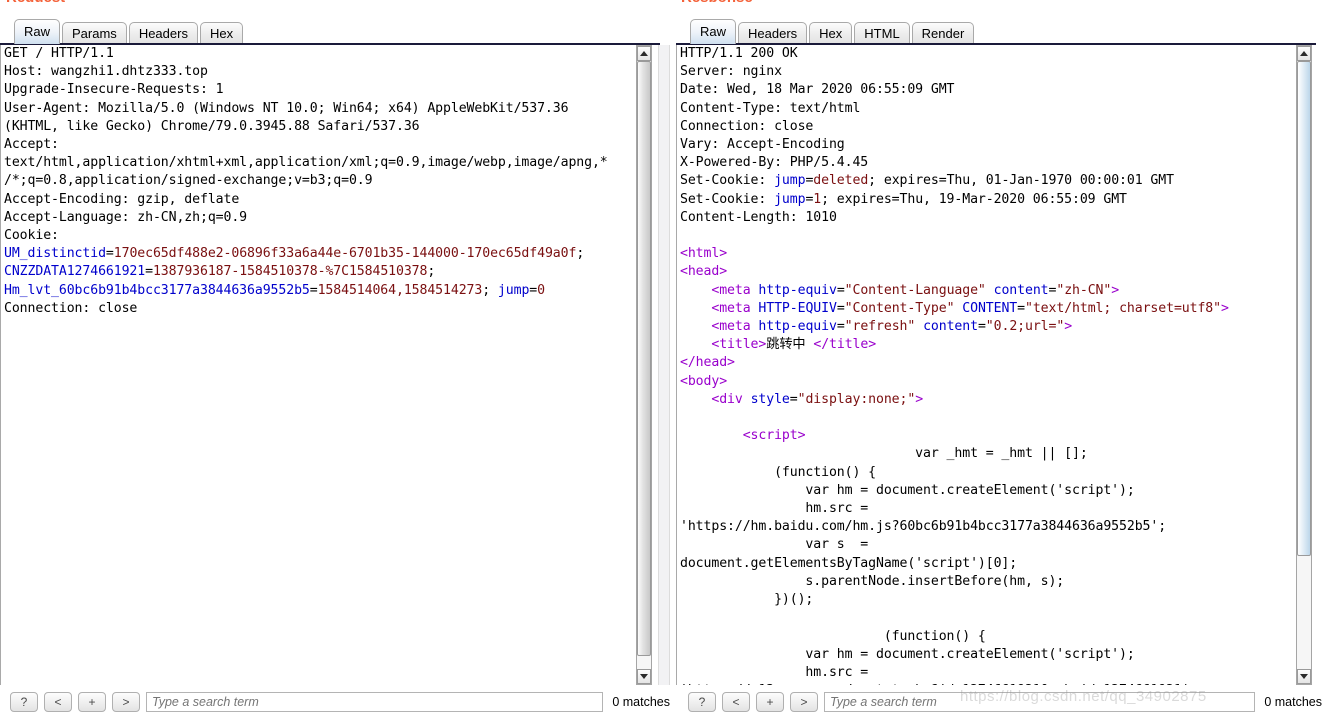  I want to click on tab-request-raw-label: Raw, so click(37, 31).